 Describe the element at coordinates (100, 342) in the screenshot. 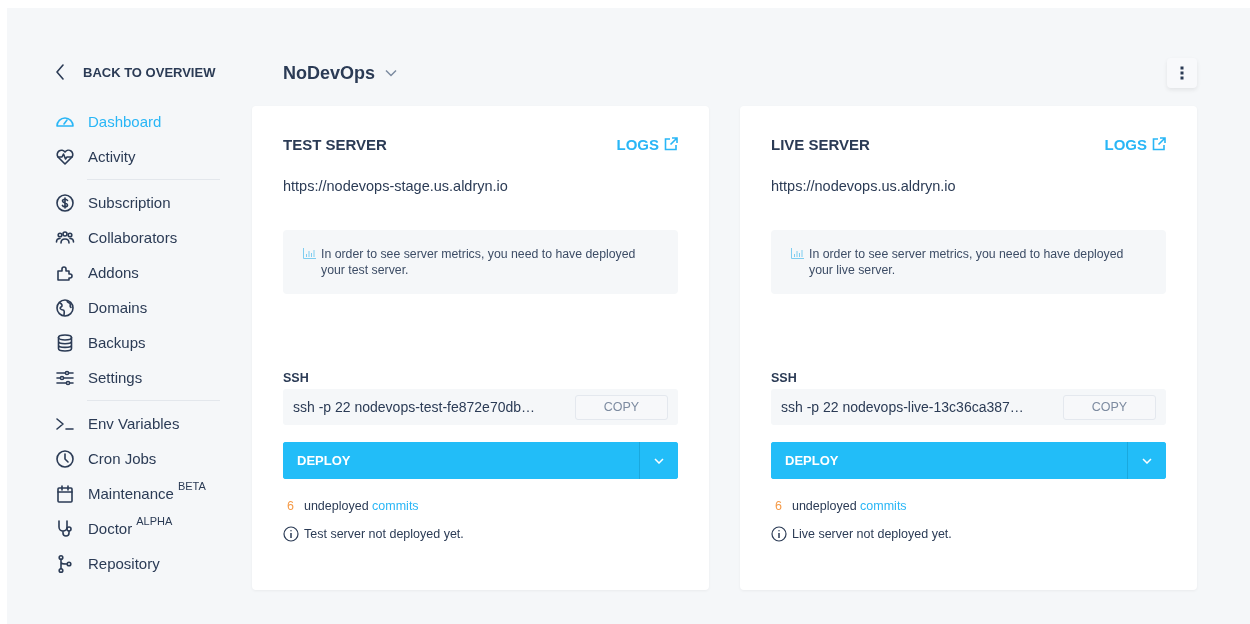

I see `sidebar-item: Backups` at that location.